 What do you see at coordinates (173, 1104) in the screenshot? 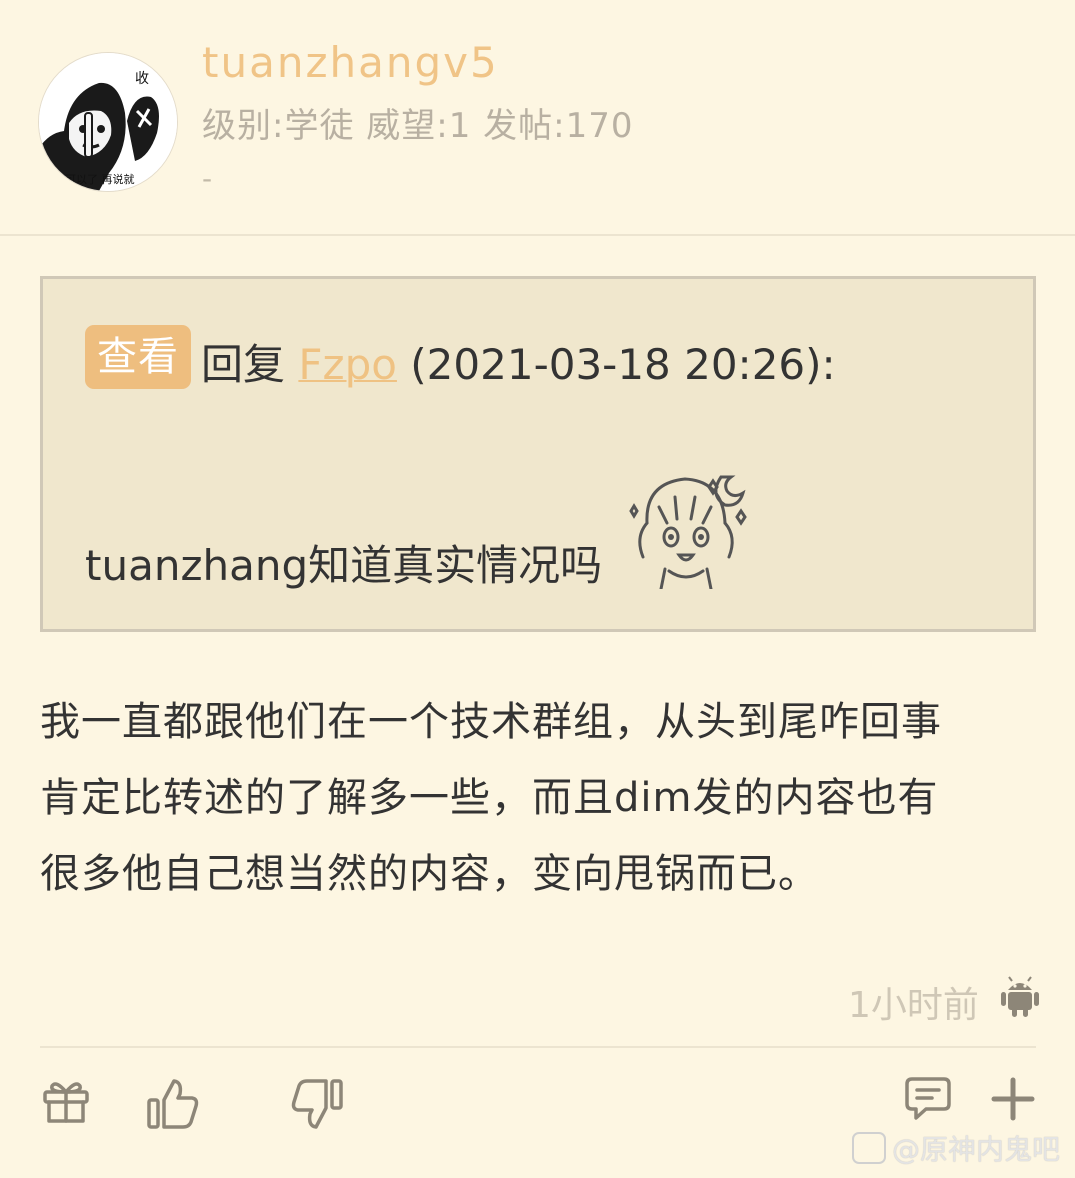
I see `thumbs-up-icon` at bounding box center [173, 1104].